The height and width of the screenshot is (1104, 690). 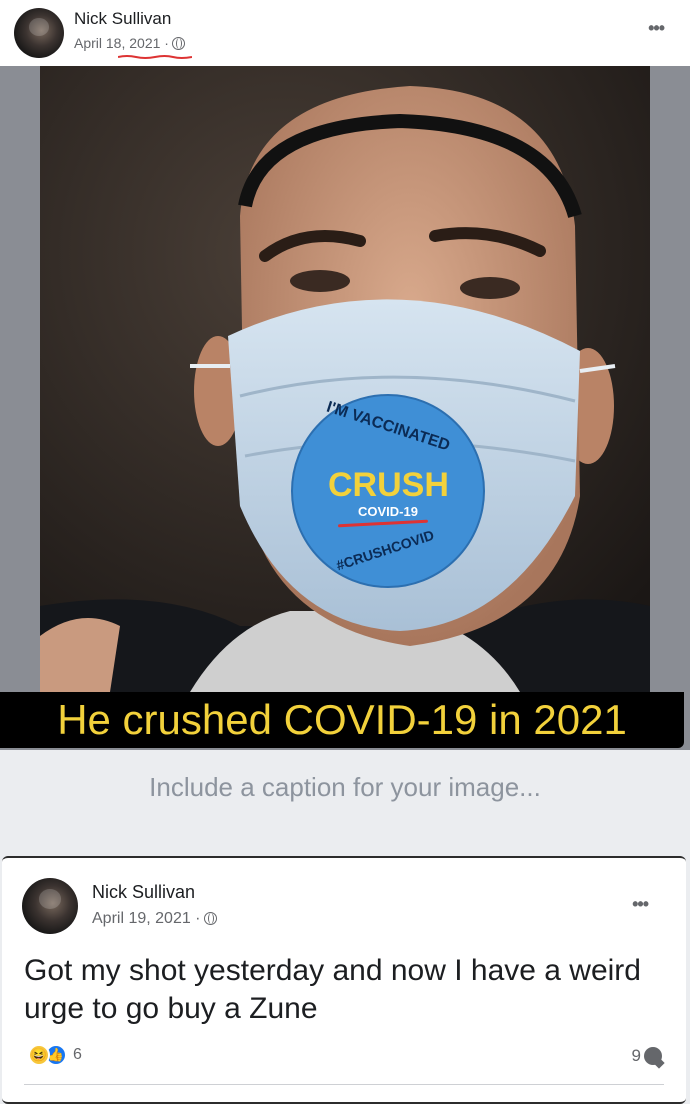 What do you see at coordinates (344, 1084) in the screenshot?
I see `divider` at bounding box center [344, 1084].